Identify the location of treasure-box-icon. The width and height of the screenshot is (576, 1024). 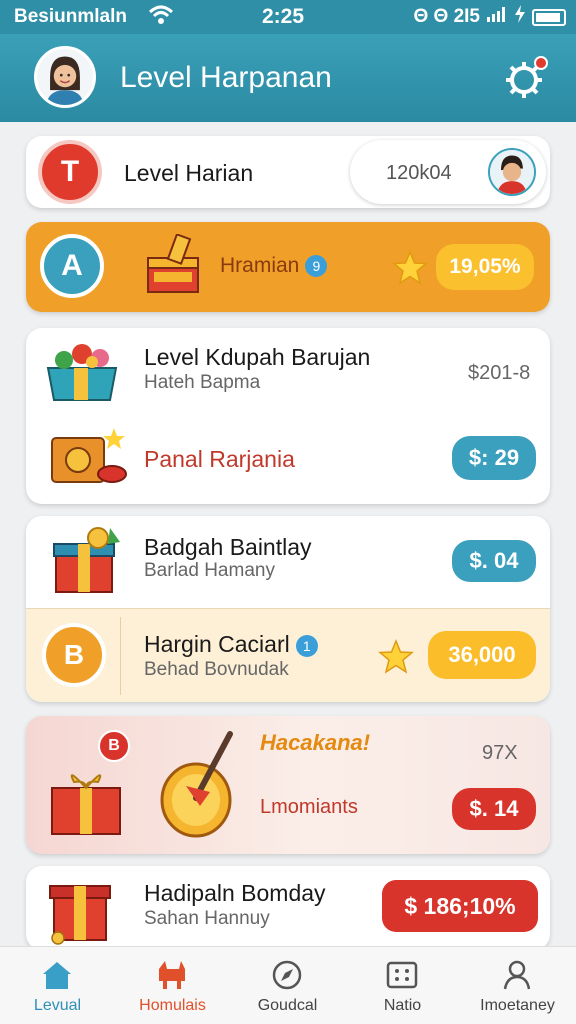
(173, 263).